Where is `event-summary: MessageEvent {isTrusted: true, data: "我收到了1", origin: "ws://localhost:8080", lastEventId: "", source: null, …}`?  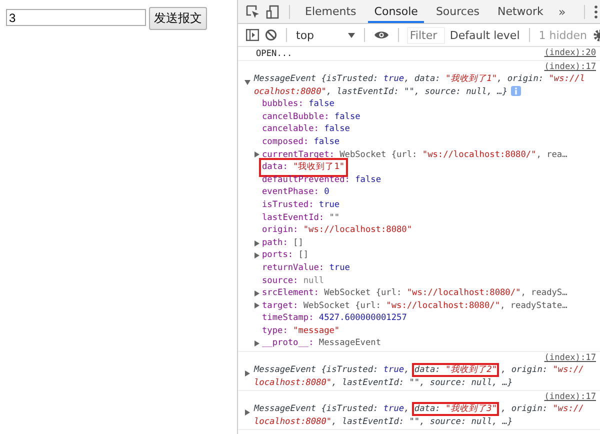 event-summary: MessageEvent {isTrusted: true, data: "我收到了1", origin: "ws://localhost:8080", lastEventId: "", source: null, …} is located at coordinates (425, 85).